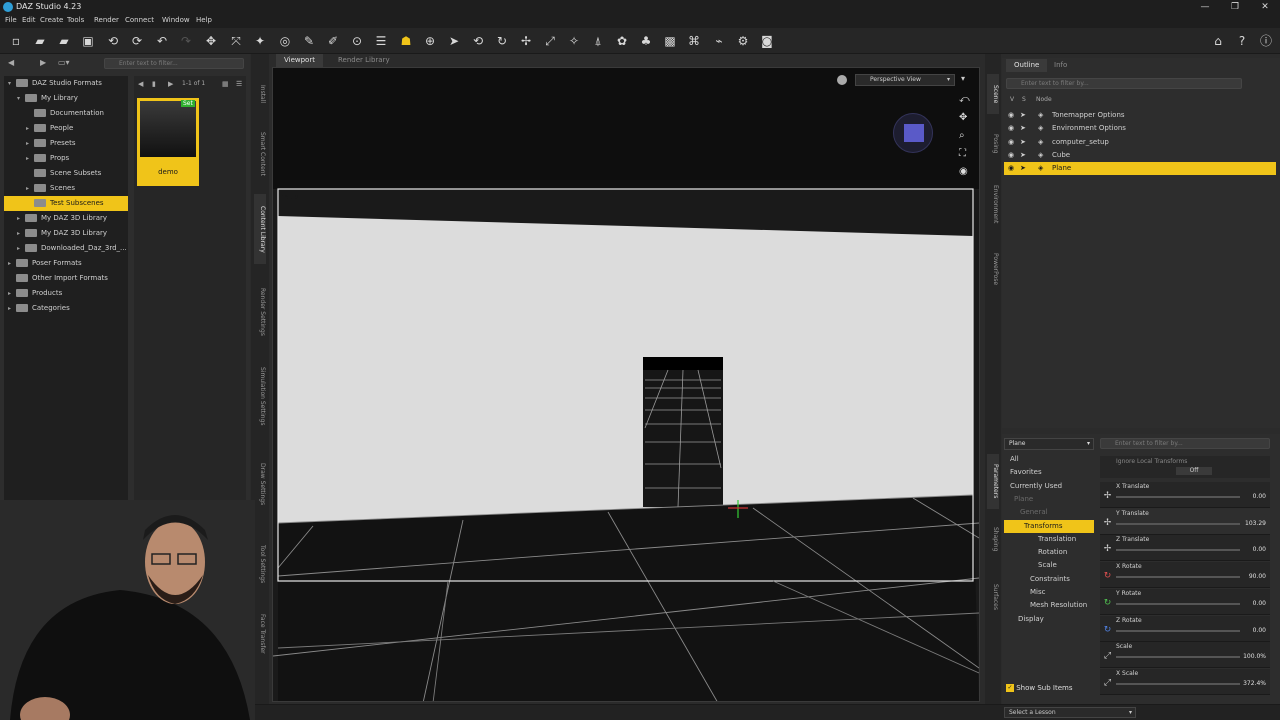 Image resolution: width=1280 pixels, height=720 pixels. What do you see at coordinates (12, 83) in the screenshot?
I see `expand-arrow-icon: ▾` at bounding box center [12, 83].